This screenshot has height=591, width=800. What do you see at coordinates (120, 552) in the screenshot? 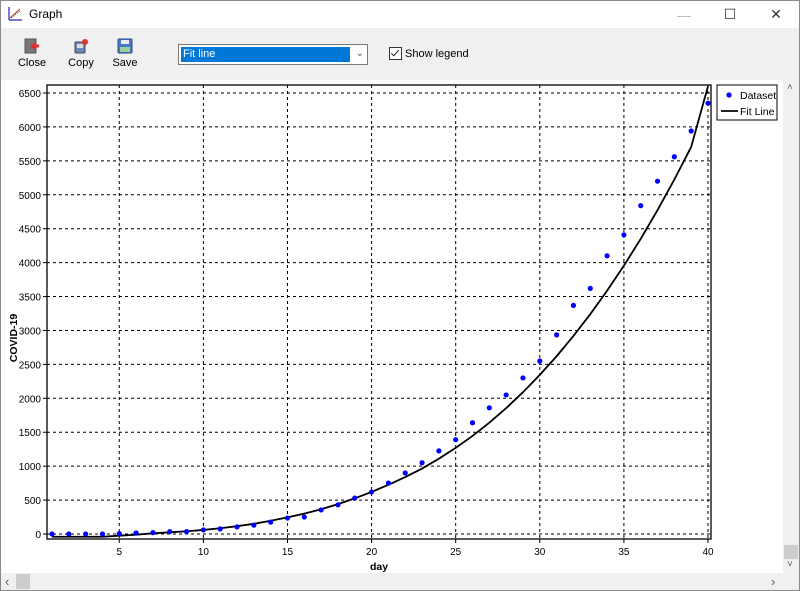
I see `x-tick-label: 5` at bounding box center [120, 552].